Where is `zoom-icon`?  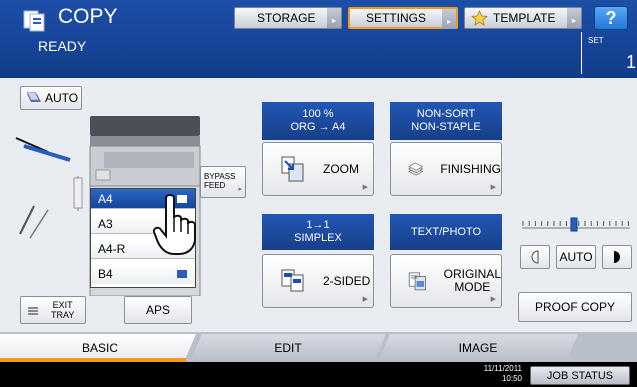 zoom-icon is located at coordinates (292, 169).